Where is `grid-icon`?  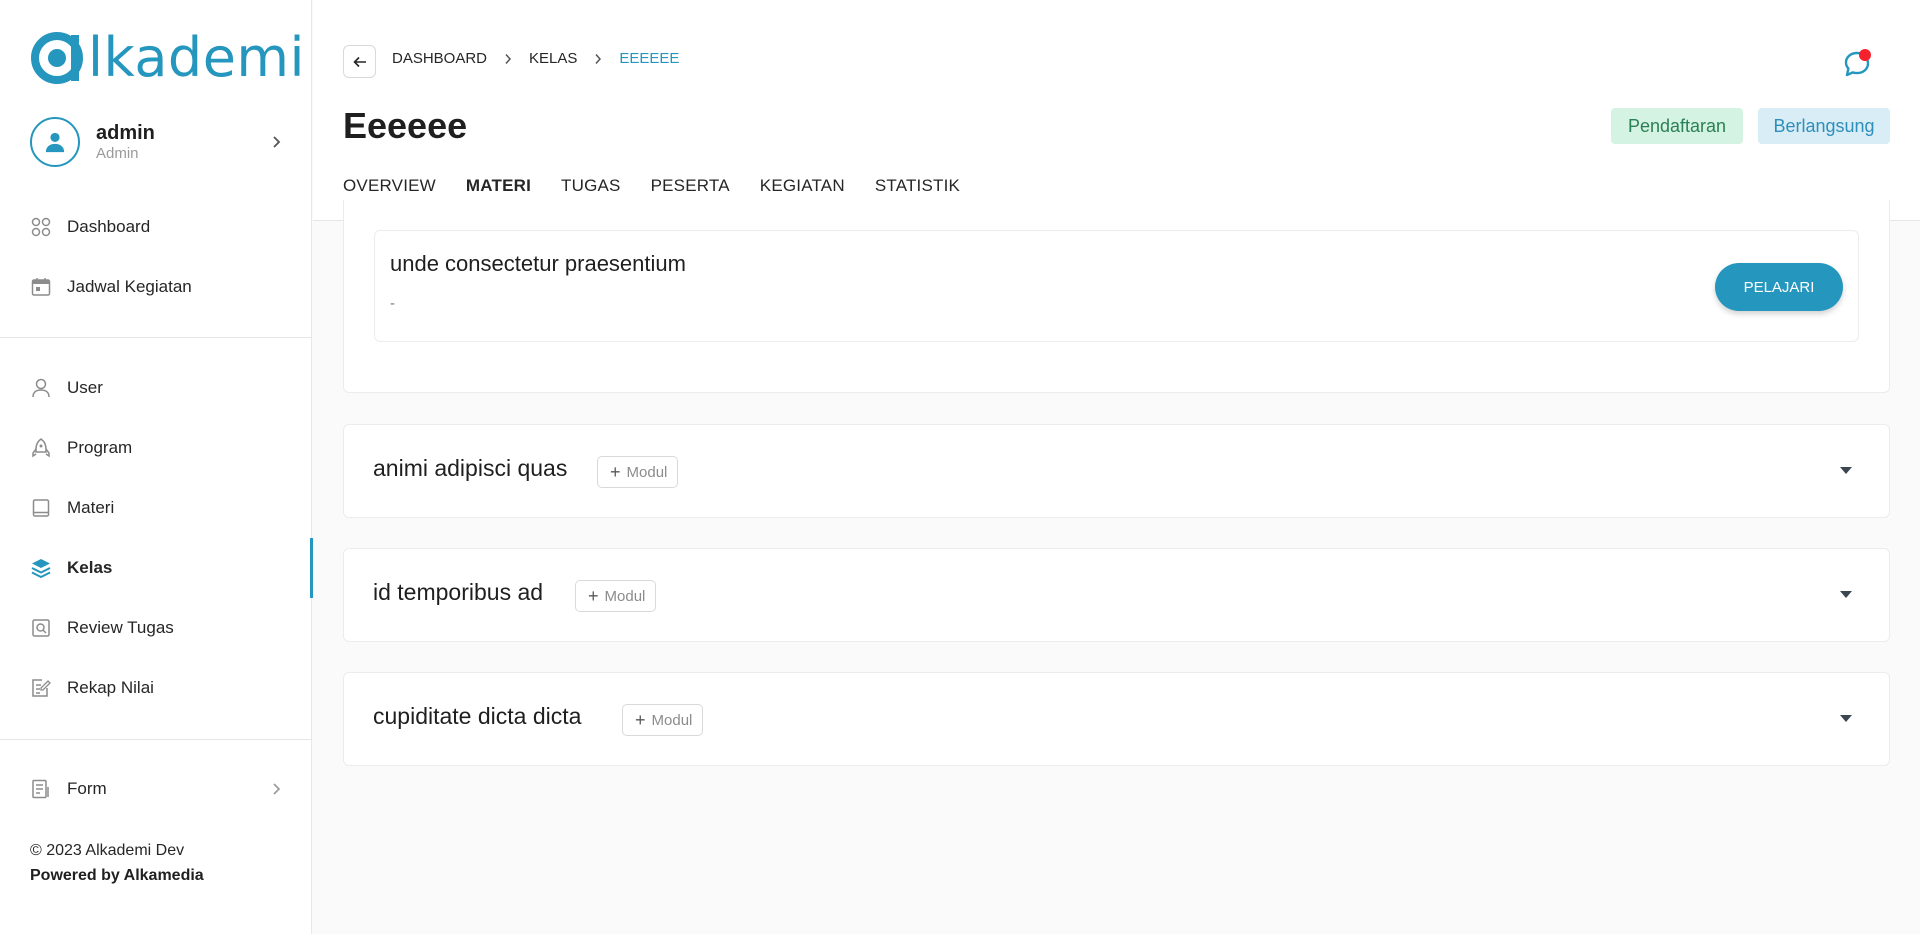
grid-icon is located at coordinates (41, 227).